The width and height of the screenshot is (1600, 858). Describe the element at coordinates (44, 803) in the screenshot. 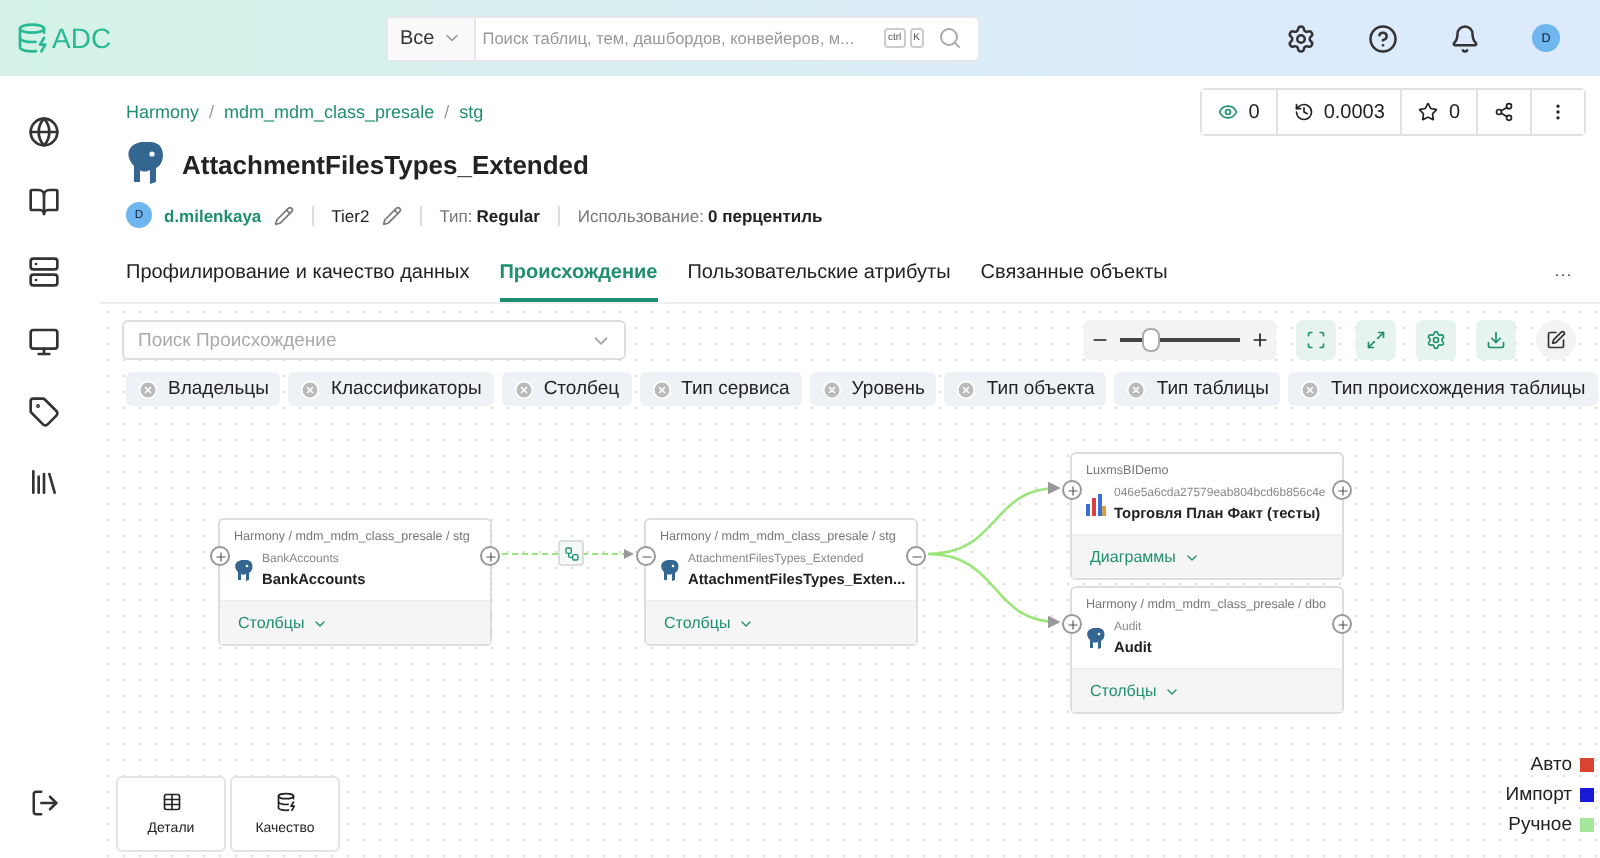

I see `logout-icon` at that location.